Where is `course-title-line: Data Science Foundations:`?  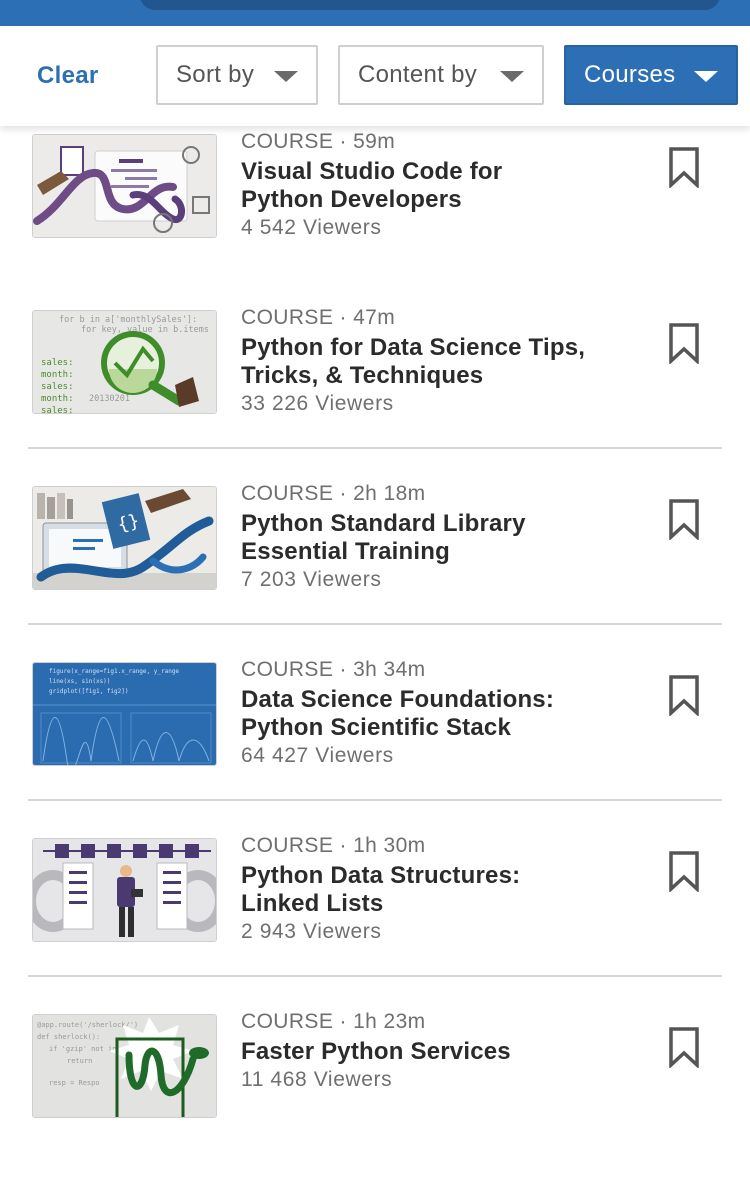
course-title-line: Data Science Foundations: is located at coordinates (398, 699).